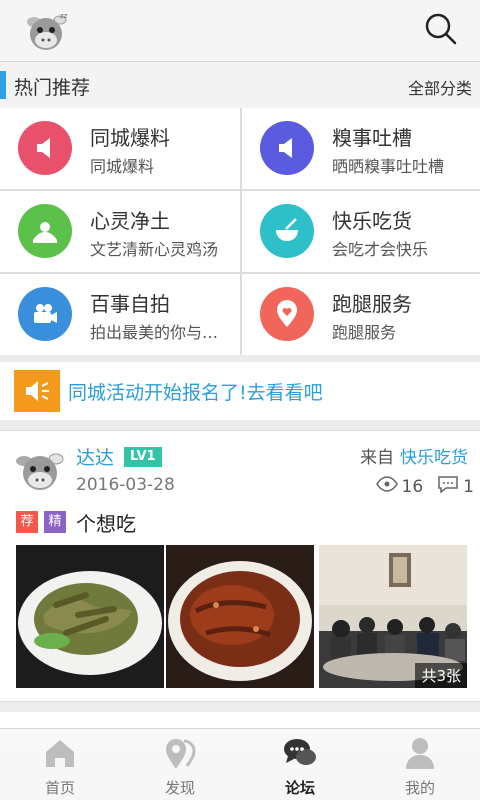 This screenshot has height=800, width=480. Describe the element at coordinates (130, 304) in the screenshot. I see `category-title: 百事自拍` at that location.